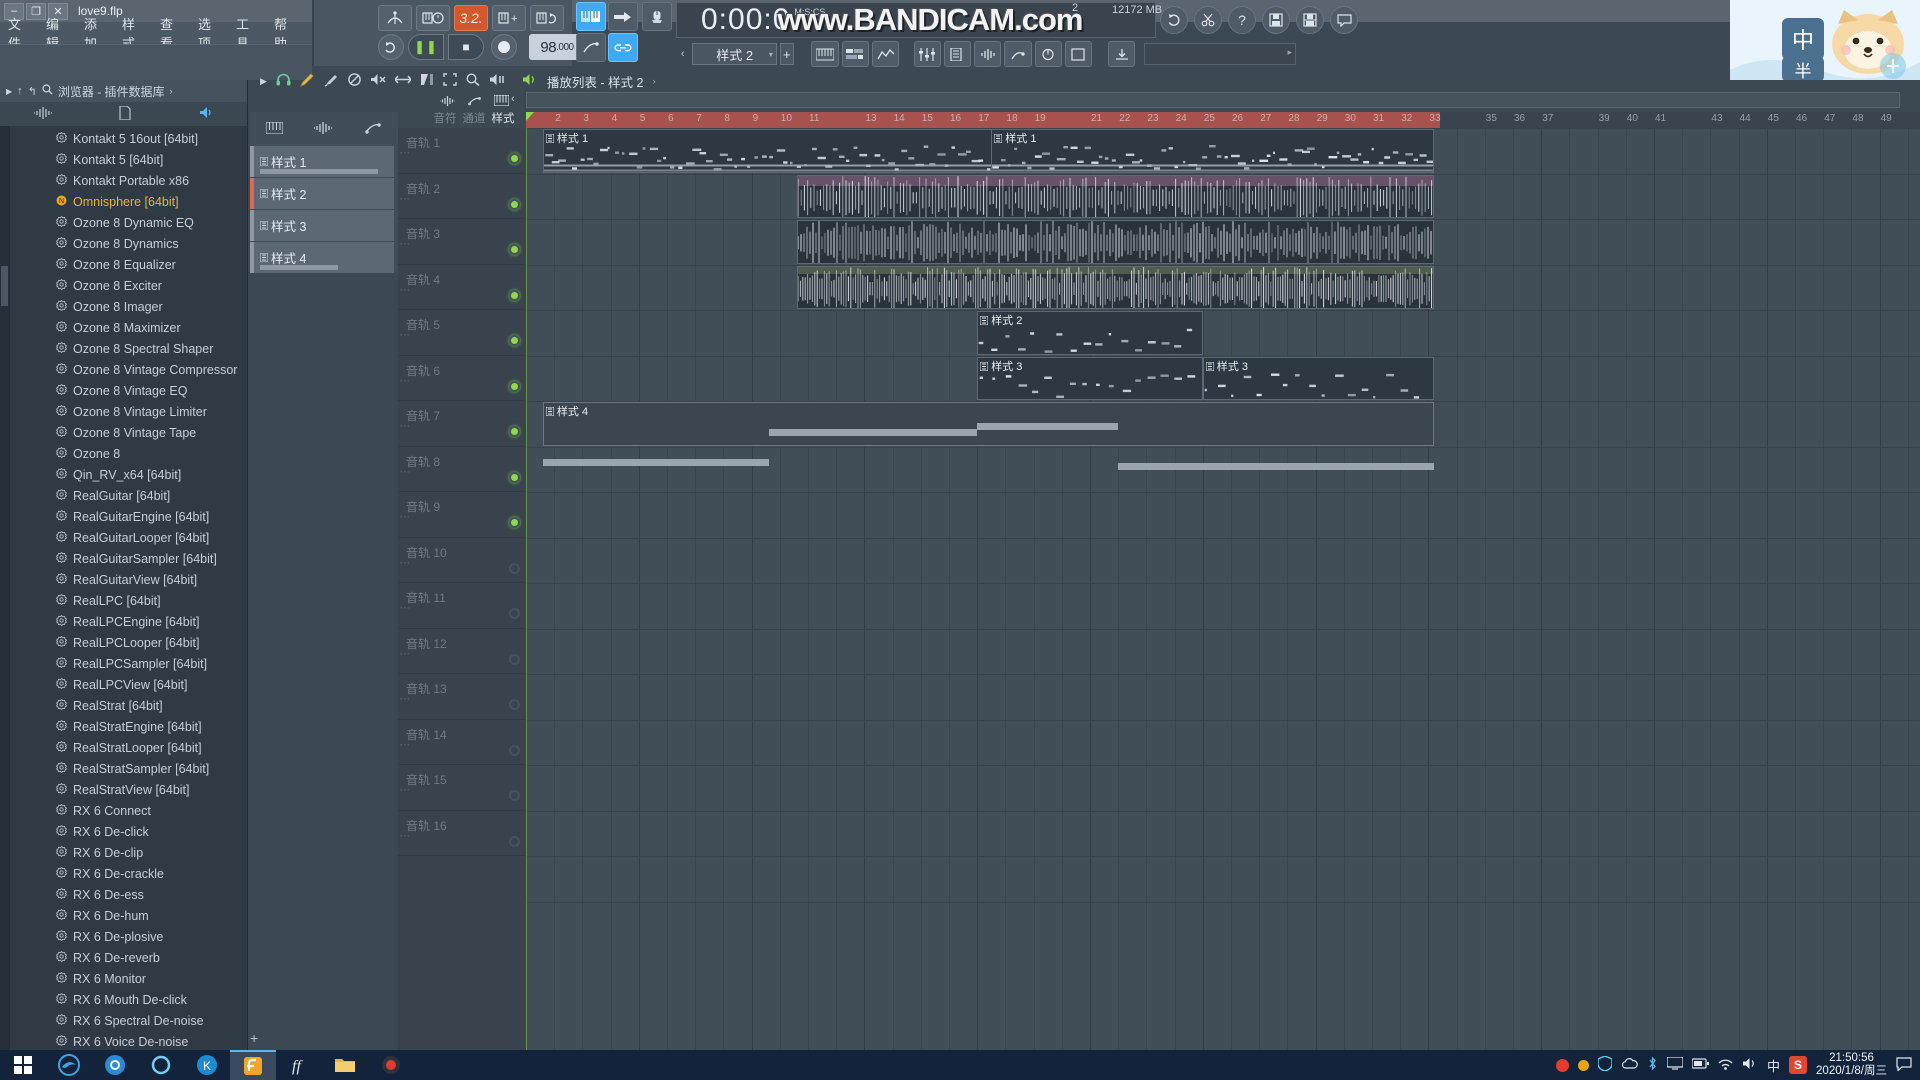 The image size is (1920, 1080). I want to click on pattern-selector: 样式 2 ▾, so click(734, 54).